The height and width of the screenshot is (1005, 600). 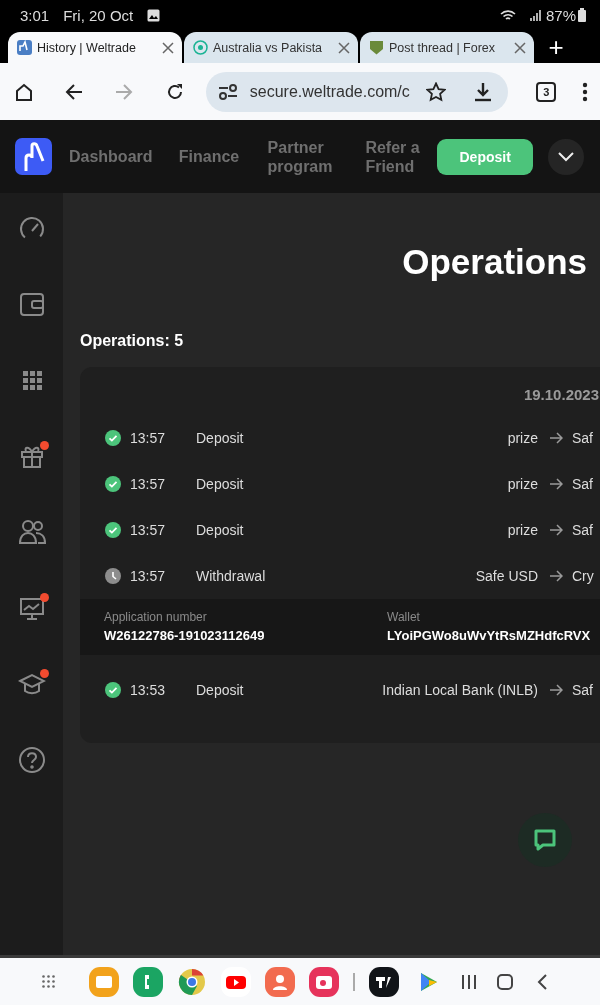 I want to click on page-title: Operations, so click(x=494, y=262).